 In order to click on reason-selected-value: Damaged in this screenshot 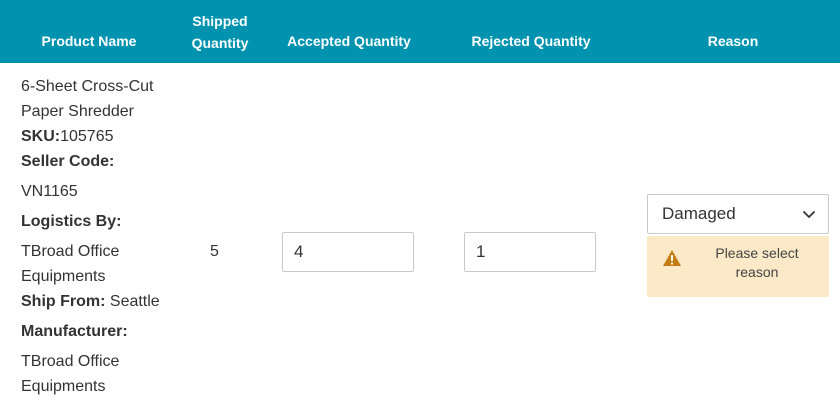, I will do `click(699, 213)`.